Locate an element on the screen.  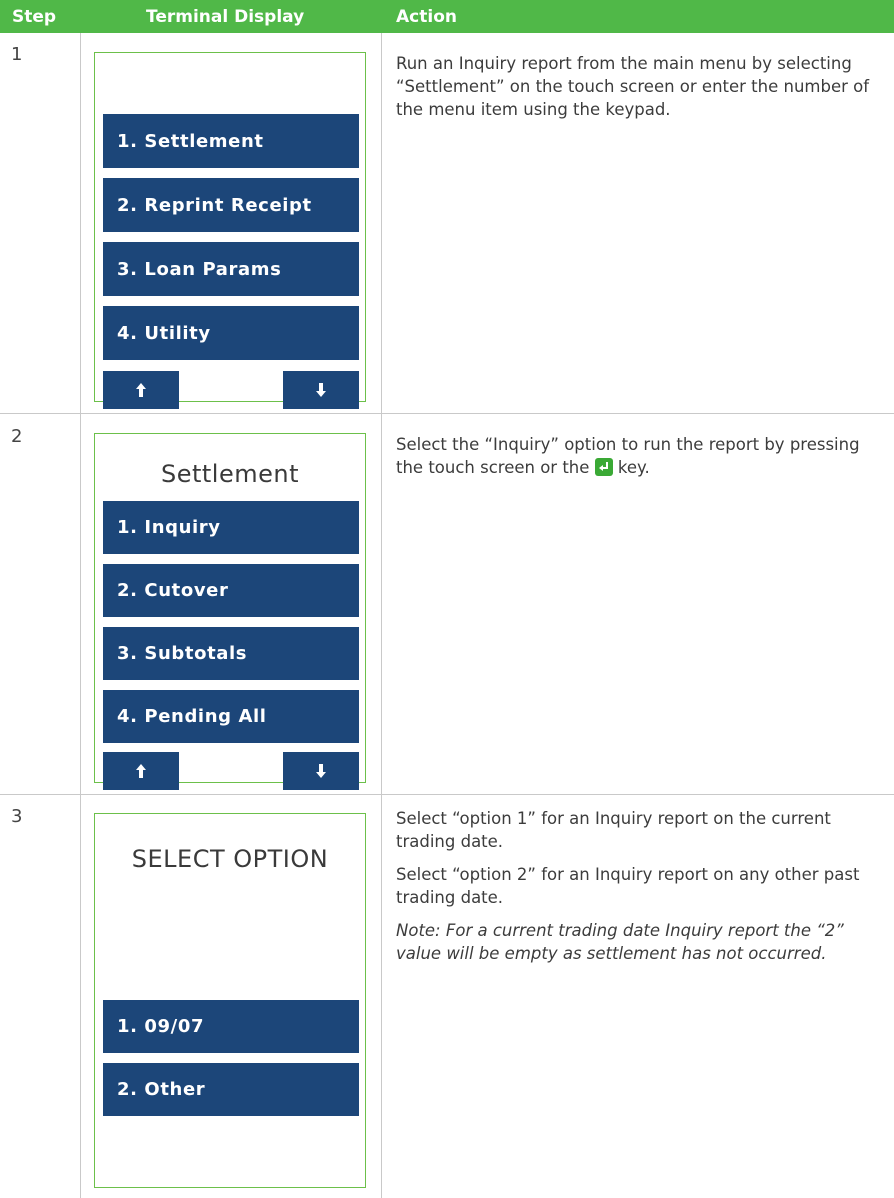
menu-button-loan-params: 3. Loan Params is located at coordinates (231, 269).